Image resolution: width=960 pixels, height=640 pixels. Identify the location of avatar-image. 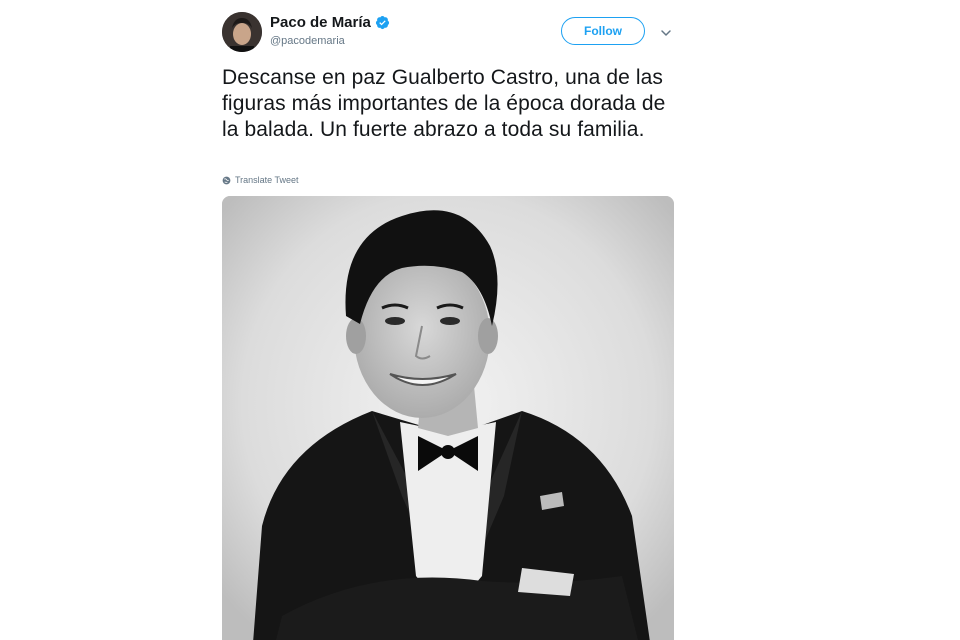
(242, 32).